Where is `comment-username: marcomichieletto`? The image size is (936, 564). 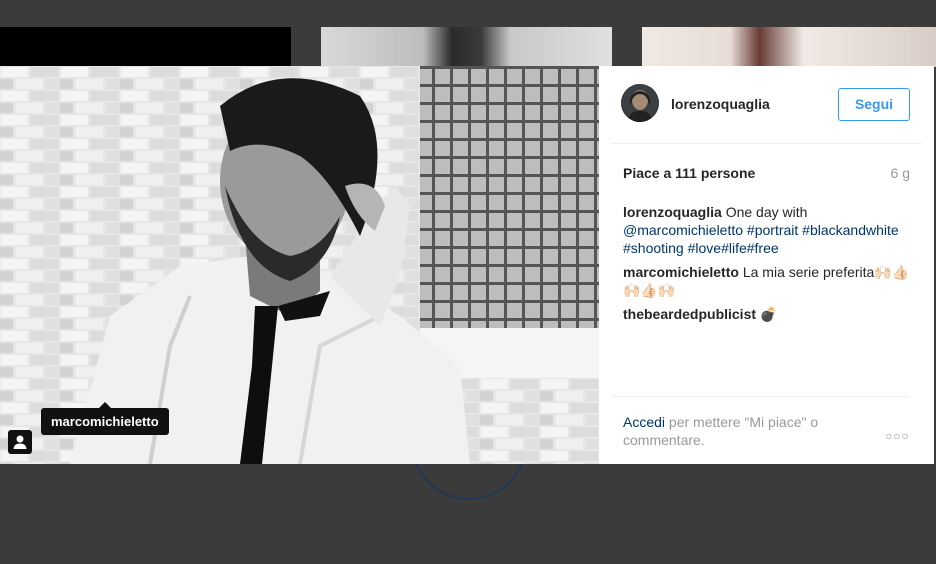
comment-username: marcomichieletto is located at coordinates (681, 272).